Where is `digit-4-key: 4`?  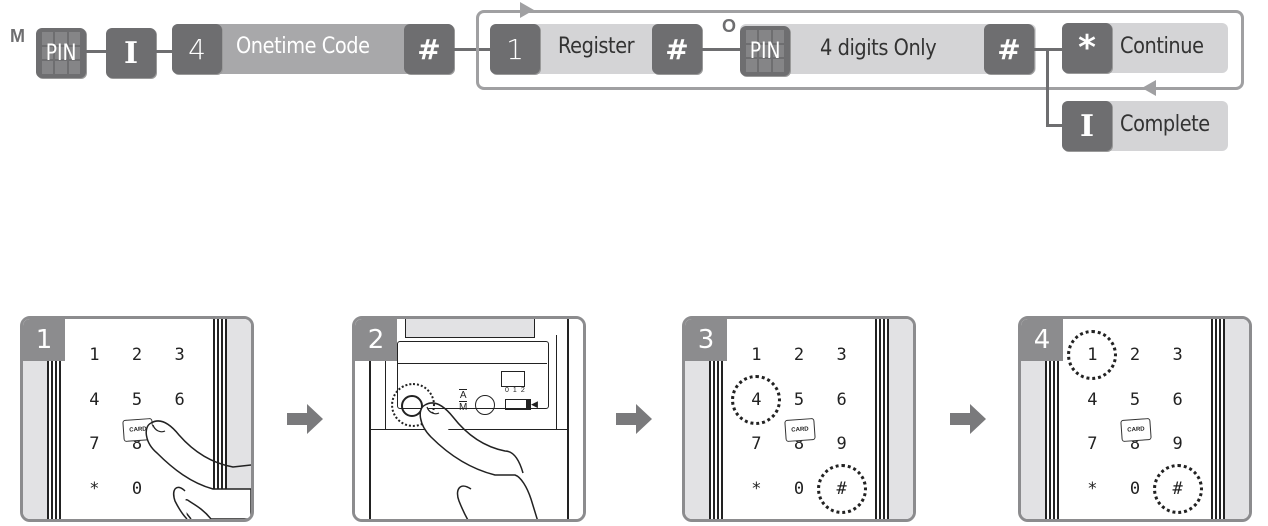
digit-4-key: 4 is located at coordinates (197, 49).